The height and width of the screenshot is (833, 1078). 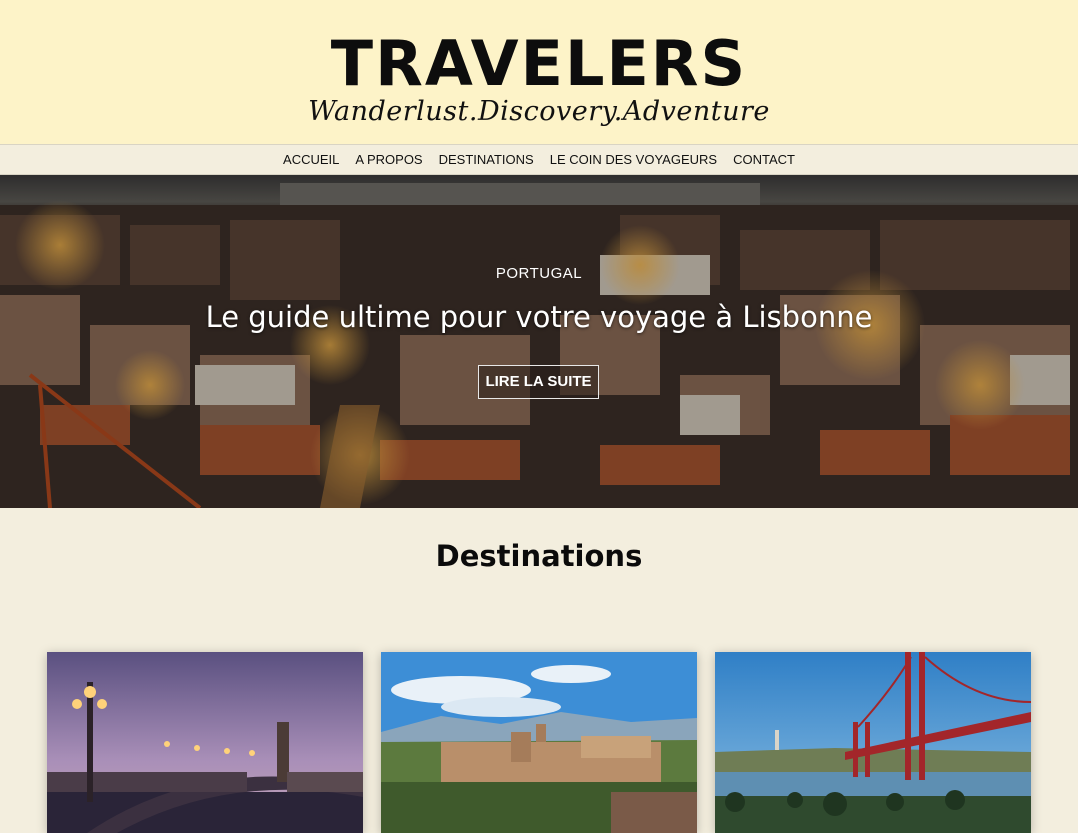 I want to click on nav-item-accueil: ACCUEIL, so click(x=311, y=159).